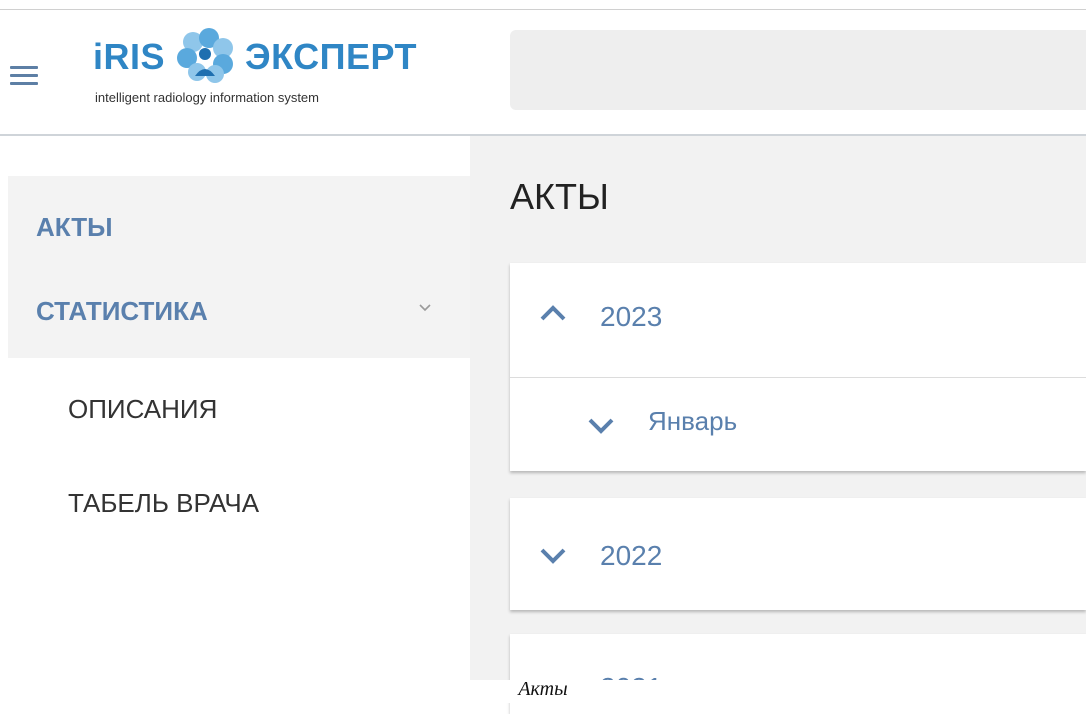 The image size is (1086, 714). What do you see at coordinates (798, 424) in the screenshot?
I see `month-row-january: Январь` at bounding box center [798, 424].